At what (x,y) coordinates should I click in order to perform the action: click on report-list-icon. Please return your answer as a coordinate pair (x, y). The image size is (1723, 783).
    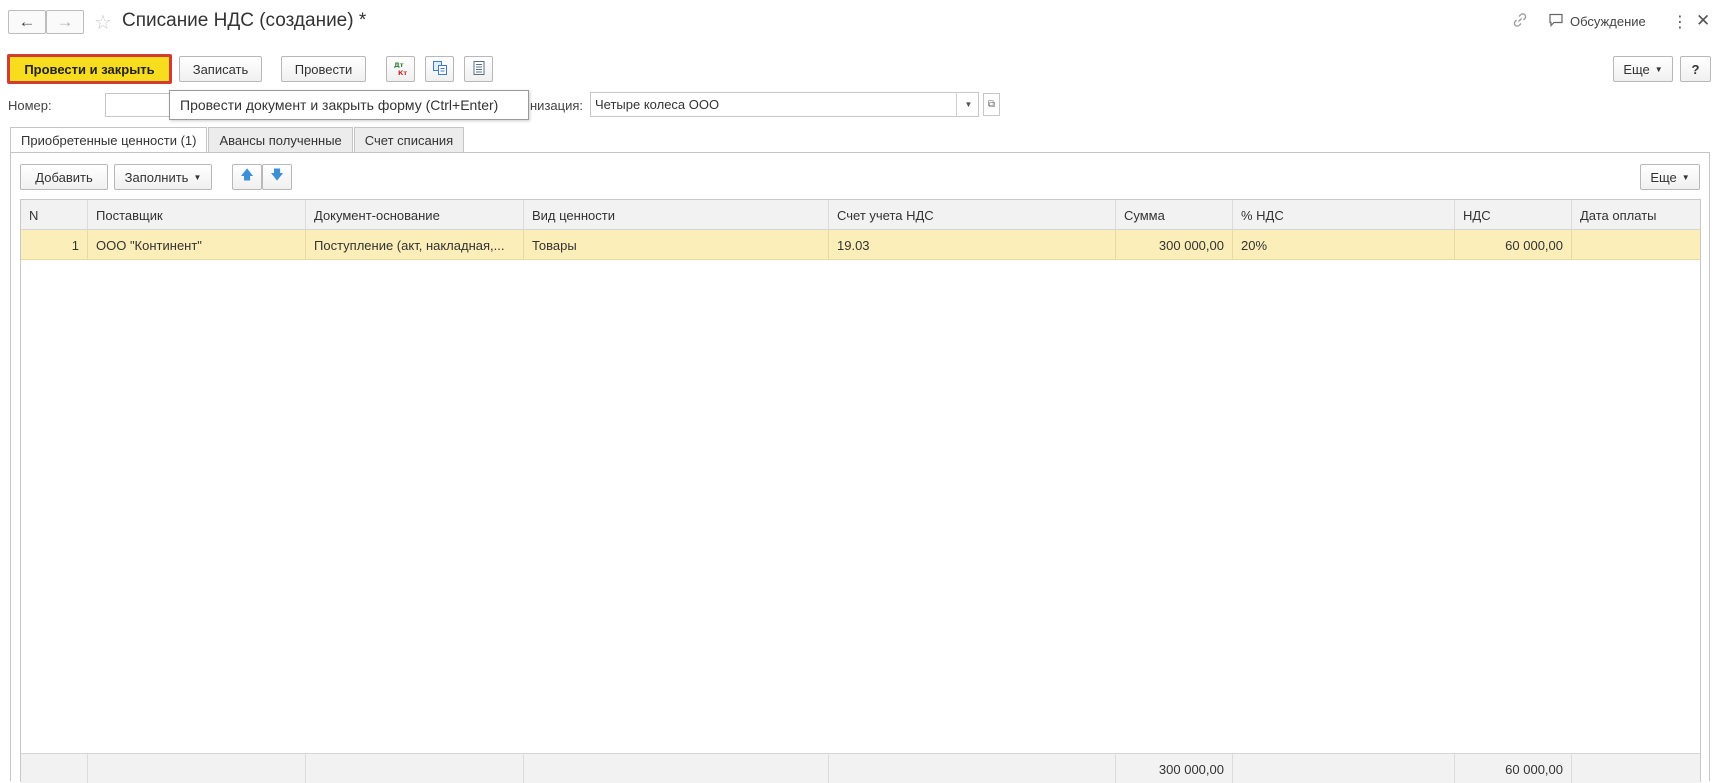
    Looking at the image, I should click on (479, 69).